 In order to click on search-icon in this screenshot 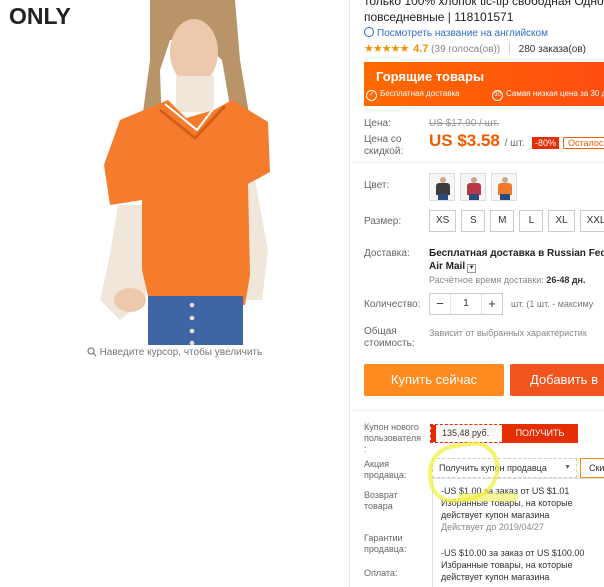, I will do `click(92, 352)`.